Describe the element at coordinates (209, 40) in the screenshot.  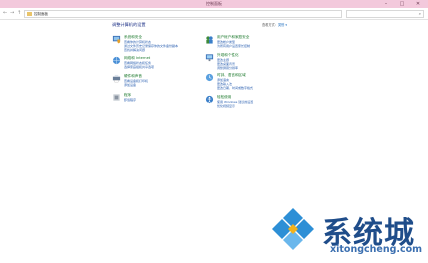
I see `users-icon` at that location.